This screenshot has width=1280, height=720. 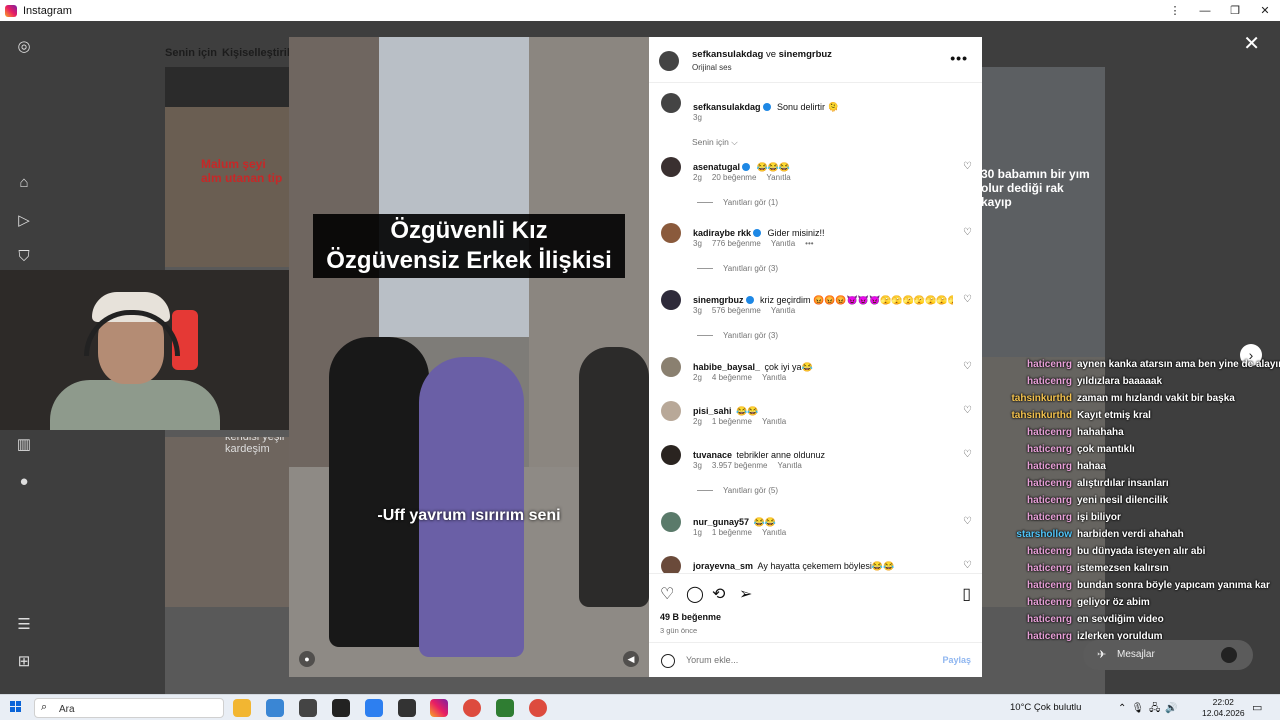 What do you see at coordinates (726, 367) in the screenshot?
I see `comment-user: habibe_baysal_` at bounding box center [726, 367].